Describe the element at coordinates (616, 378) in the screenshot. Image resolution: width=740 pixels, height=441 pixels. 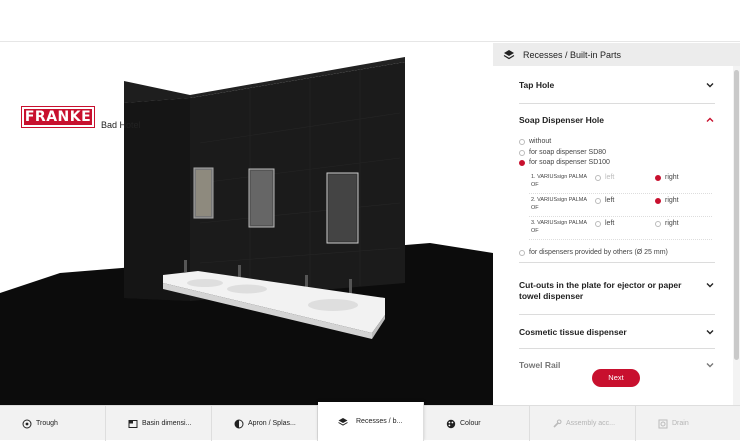
I see `next-button: Next` at that location.